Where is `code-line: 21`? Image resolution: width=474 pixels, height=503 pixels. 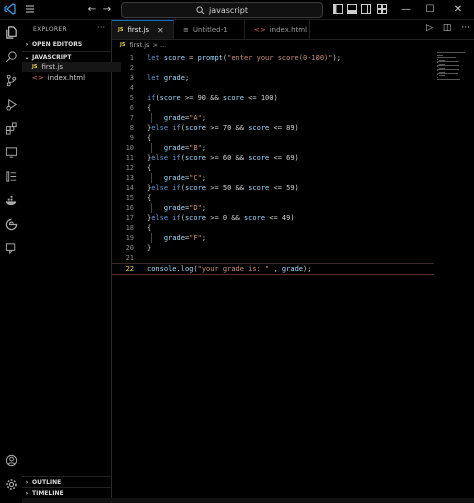
code-line: 21 is located at coordinates (273, 258).